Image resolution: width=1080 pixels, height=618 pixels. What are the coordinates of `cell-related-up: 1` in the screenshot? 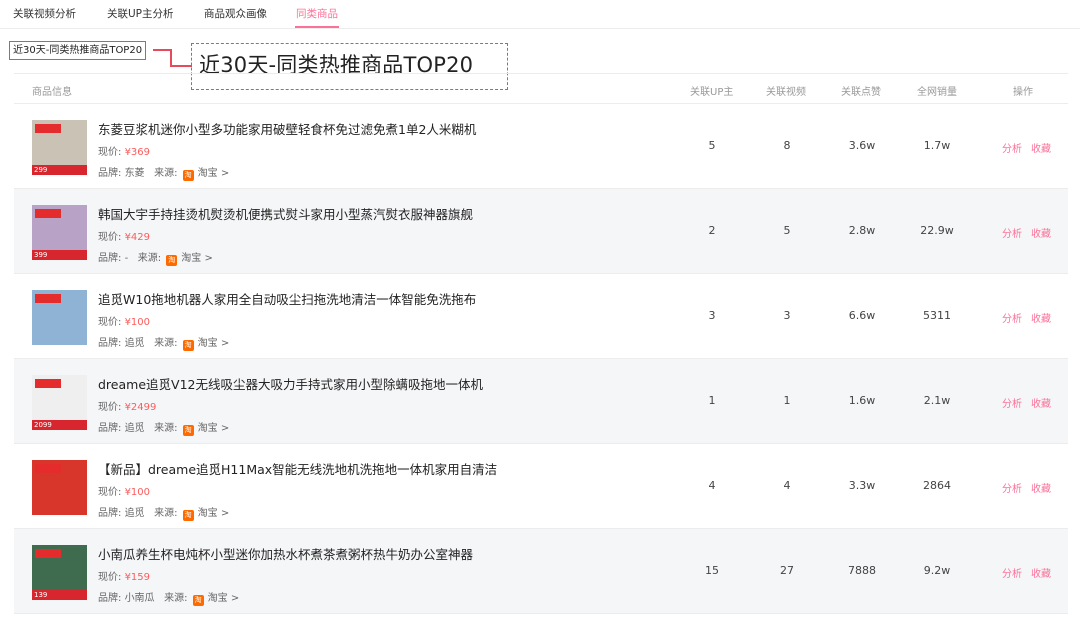 It's located at (712, 400).